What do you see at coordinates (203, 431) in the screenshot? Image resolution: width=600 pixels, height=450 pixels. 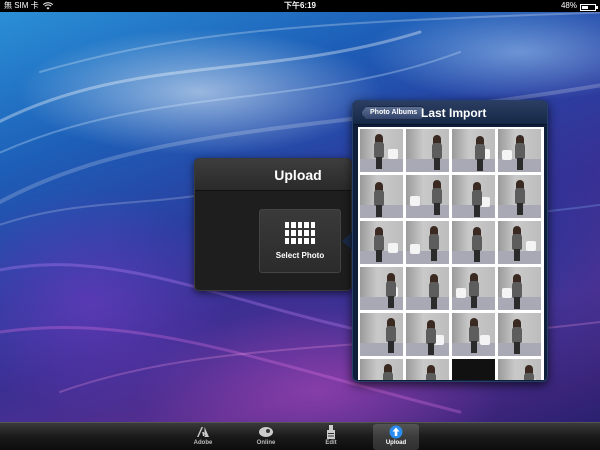 I see `adobe-icon` at bounding box center [203, 431].